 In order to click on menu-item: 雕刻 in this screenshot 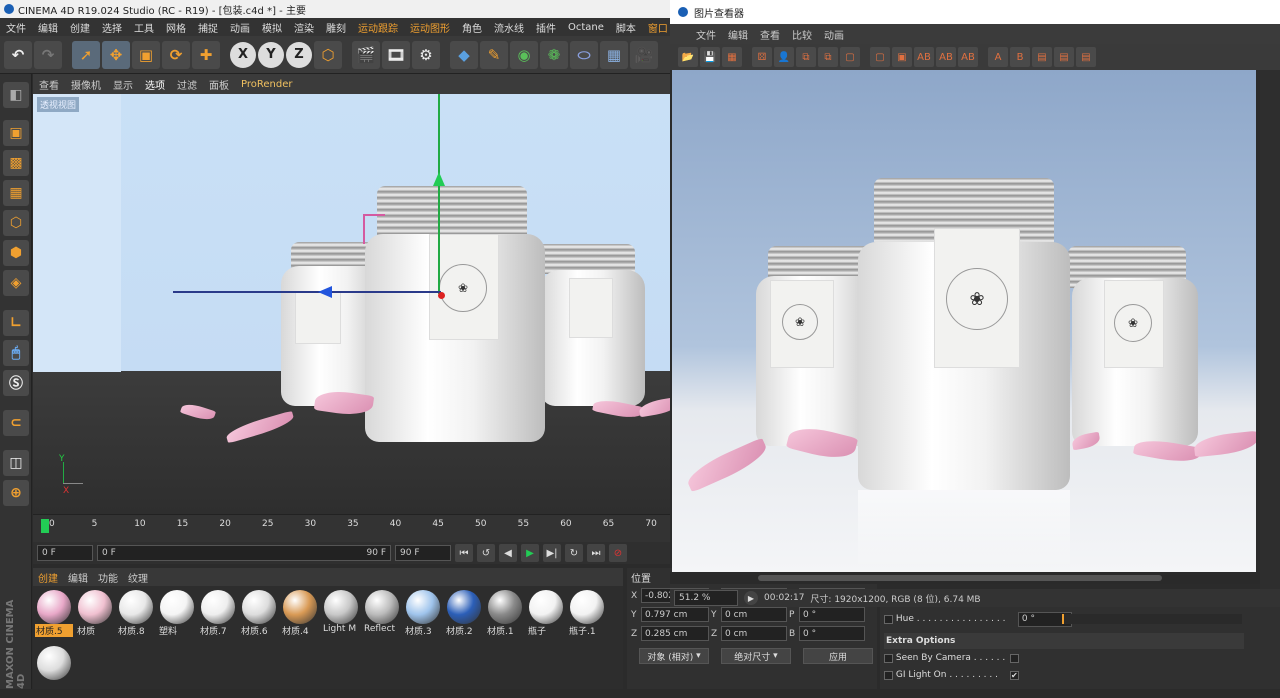, I will do `click(336, 27)`.